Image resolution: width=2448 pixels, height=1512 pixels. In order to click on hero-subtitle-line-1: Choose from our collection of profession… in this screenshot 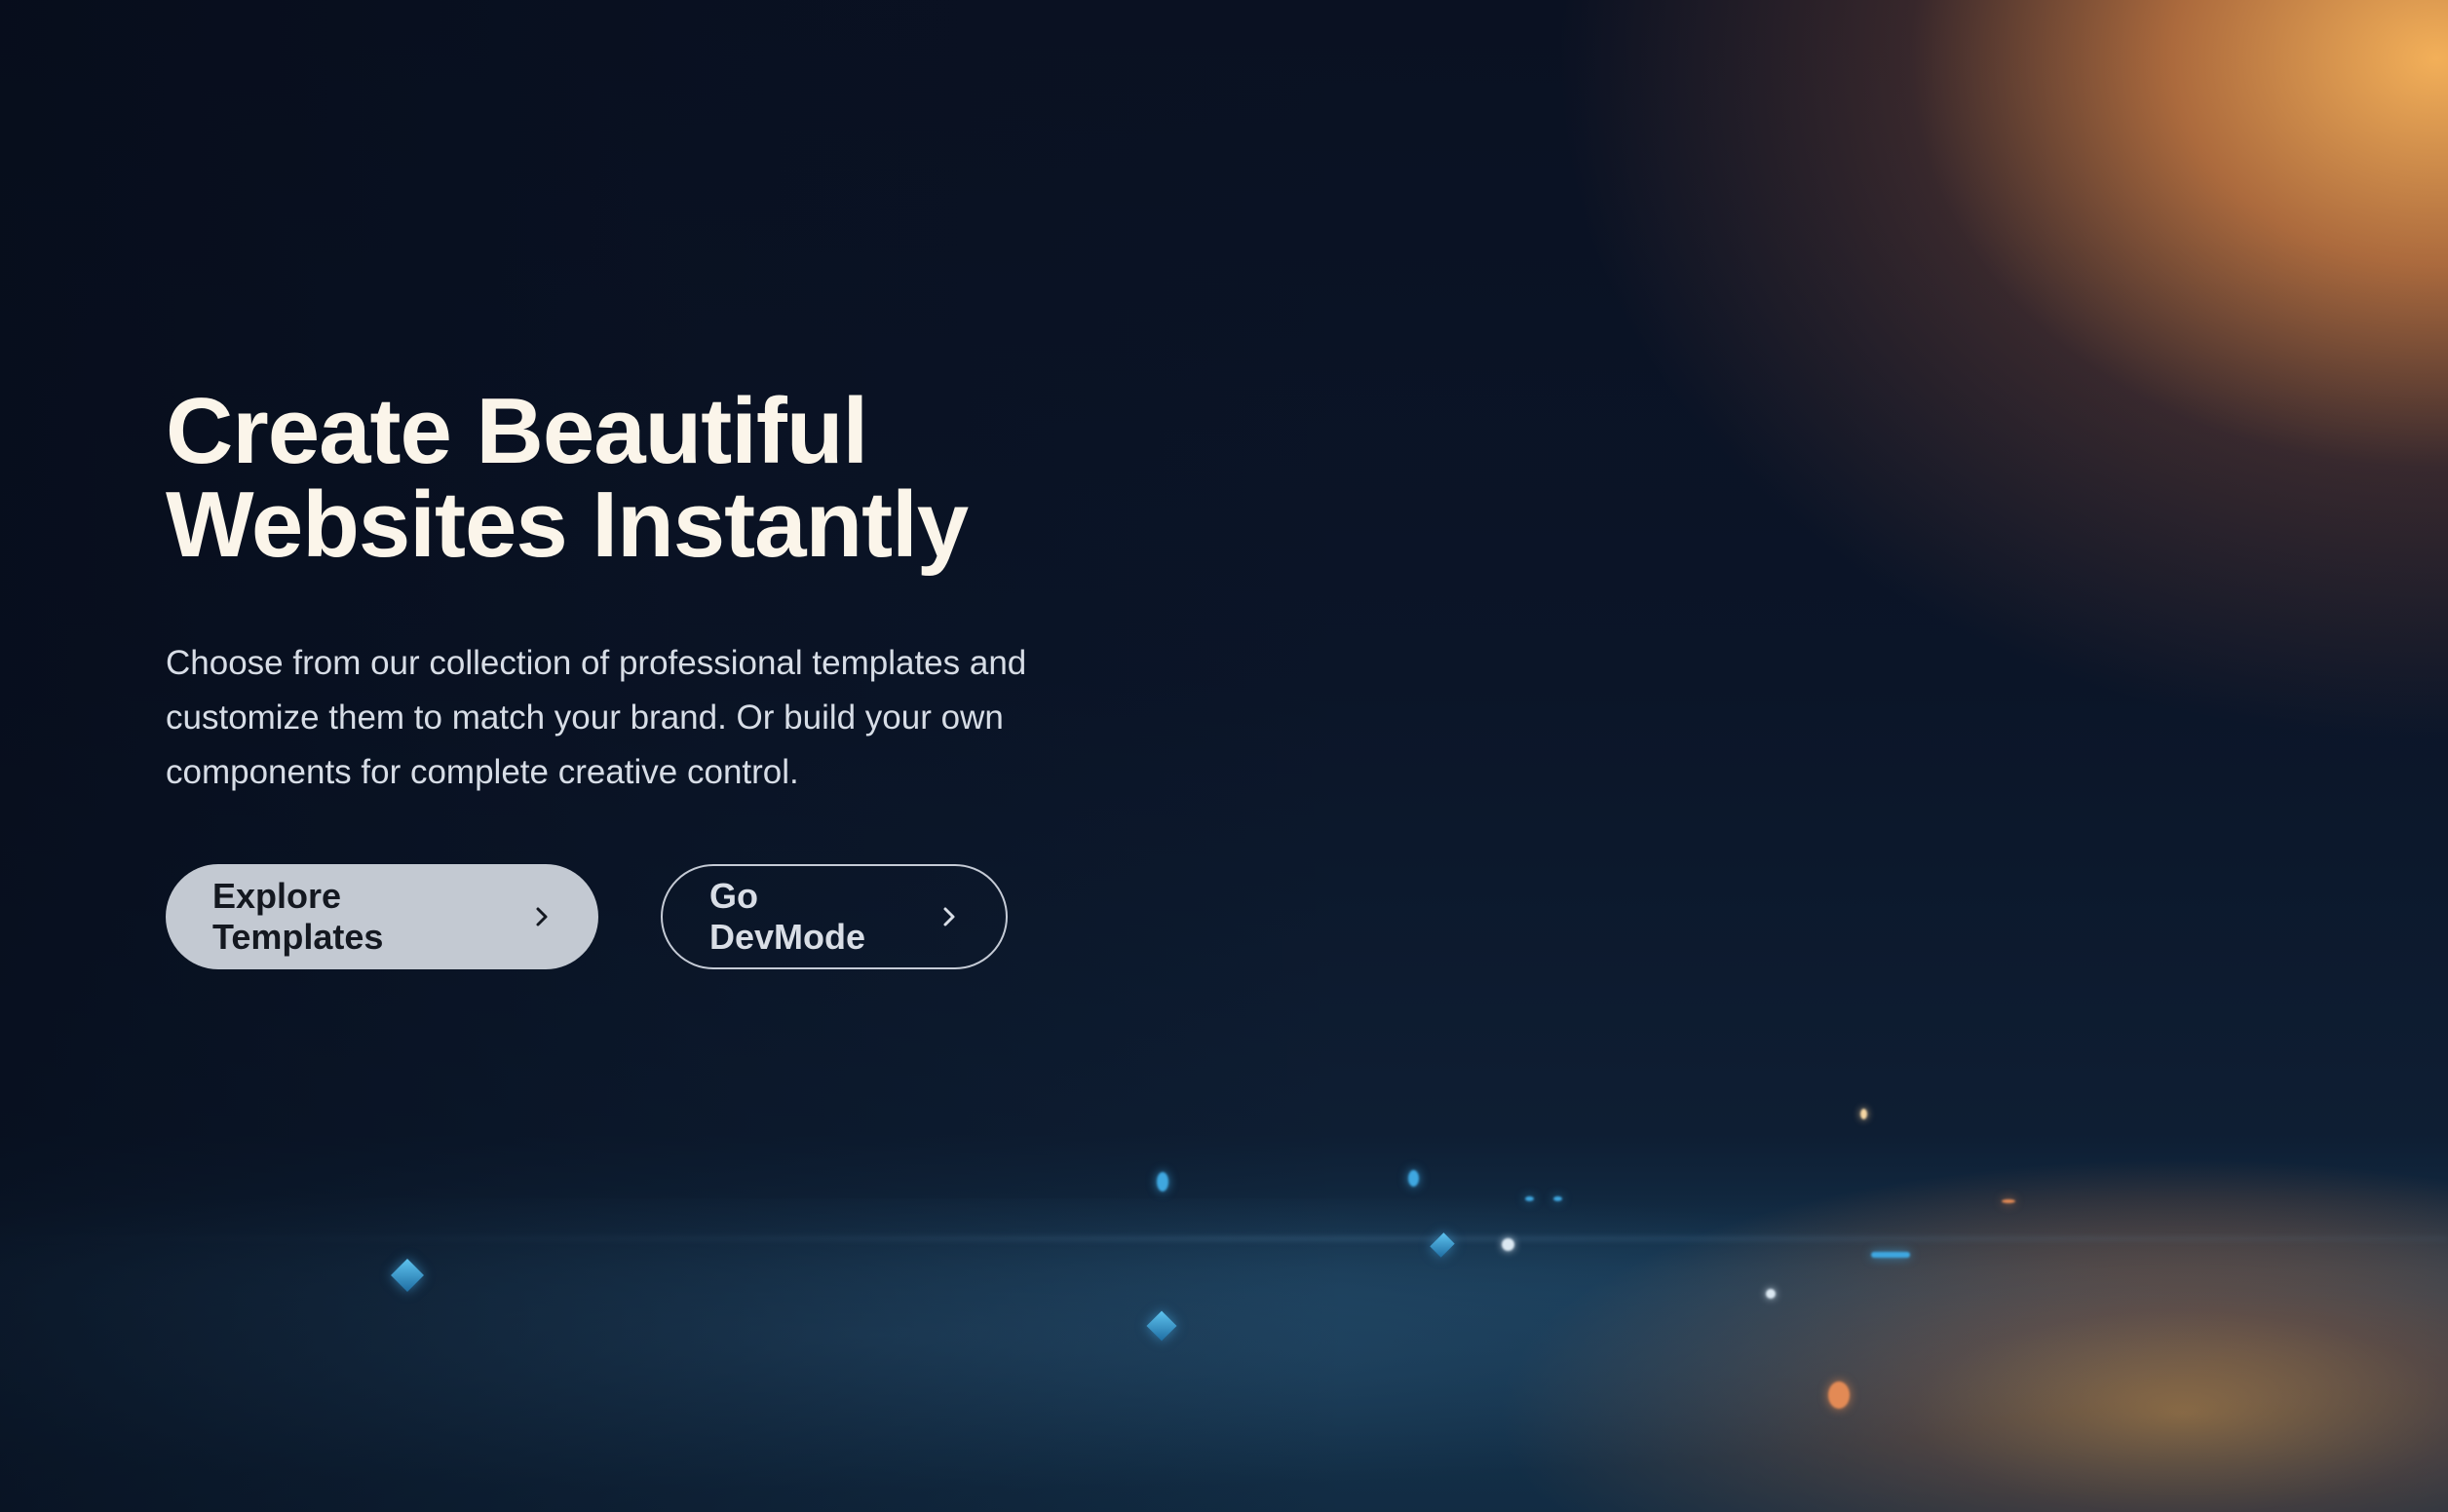, I will do `click(596, 663)`.